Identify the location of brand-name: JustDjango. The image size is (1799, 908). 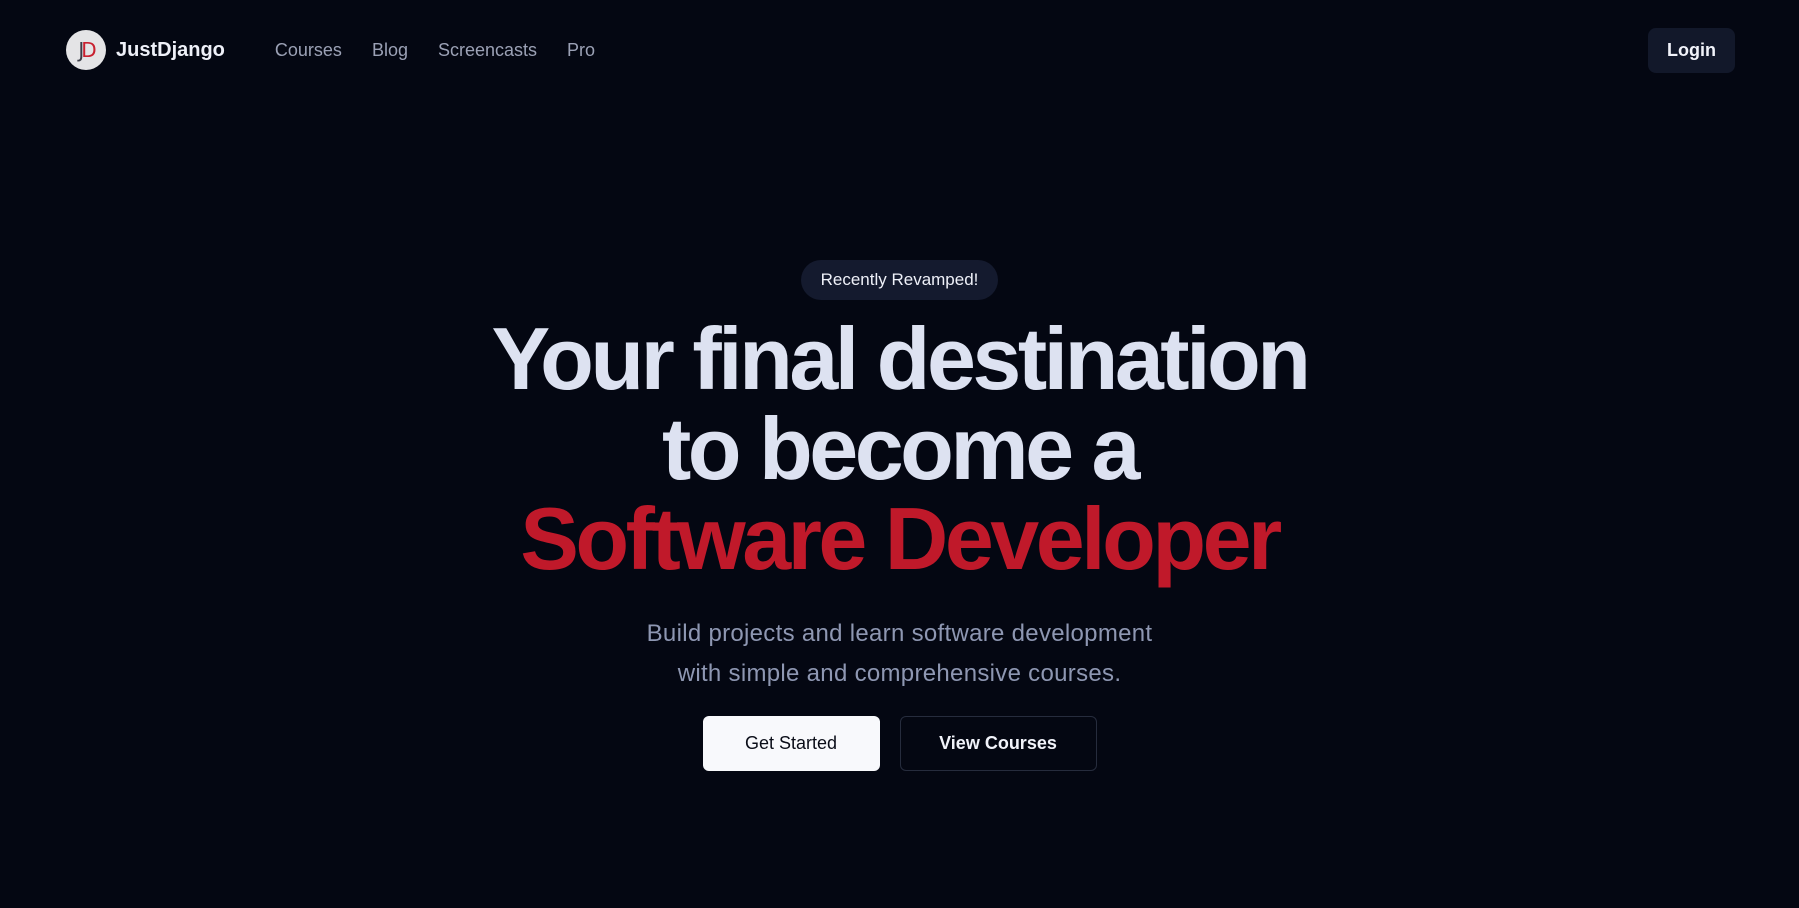
(170, 49).